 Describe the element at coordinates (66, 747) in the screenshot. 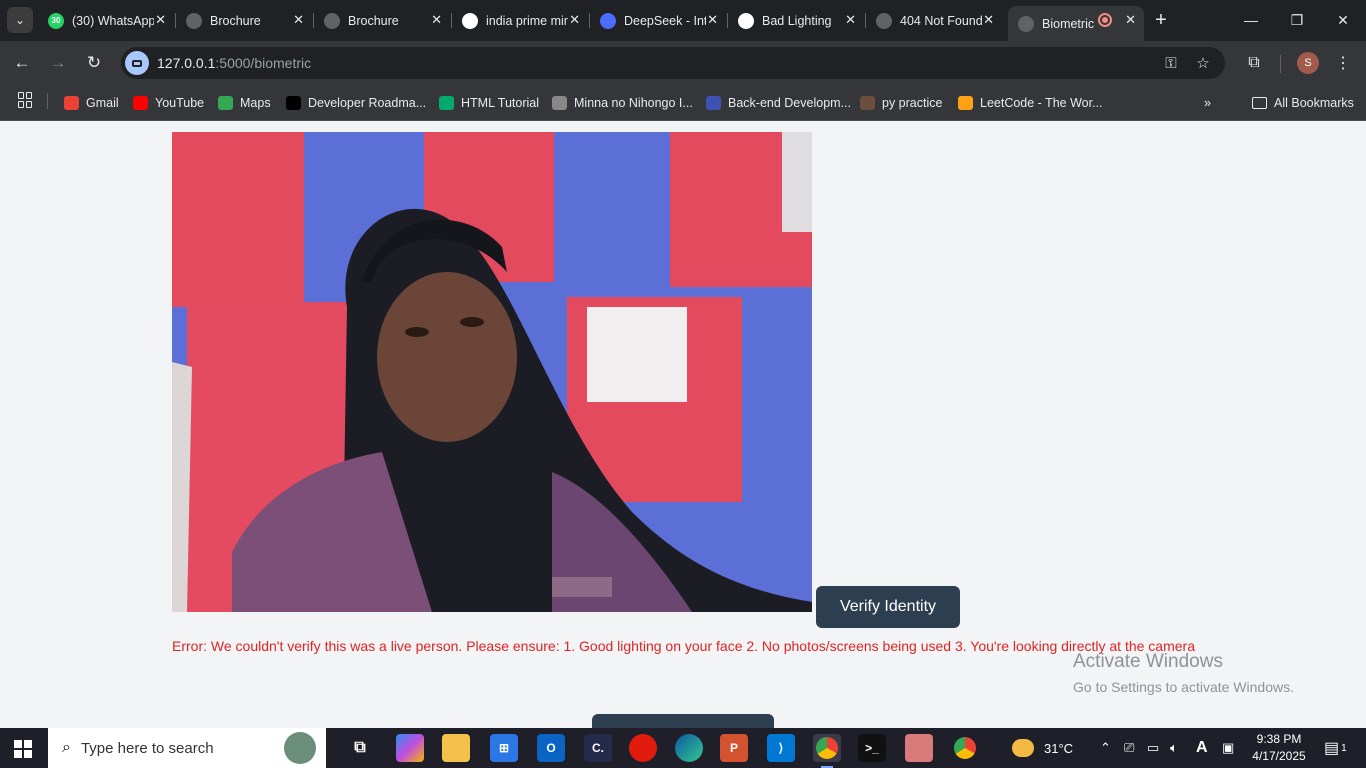

I see `search-icon: ⌕` at that location.